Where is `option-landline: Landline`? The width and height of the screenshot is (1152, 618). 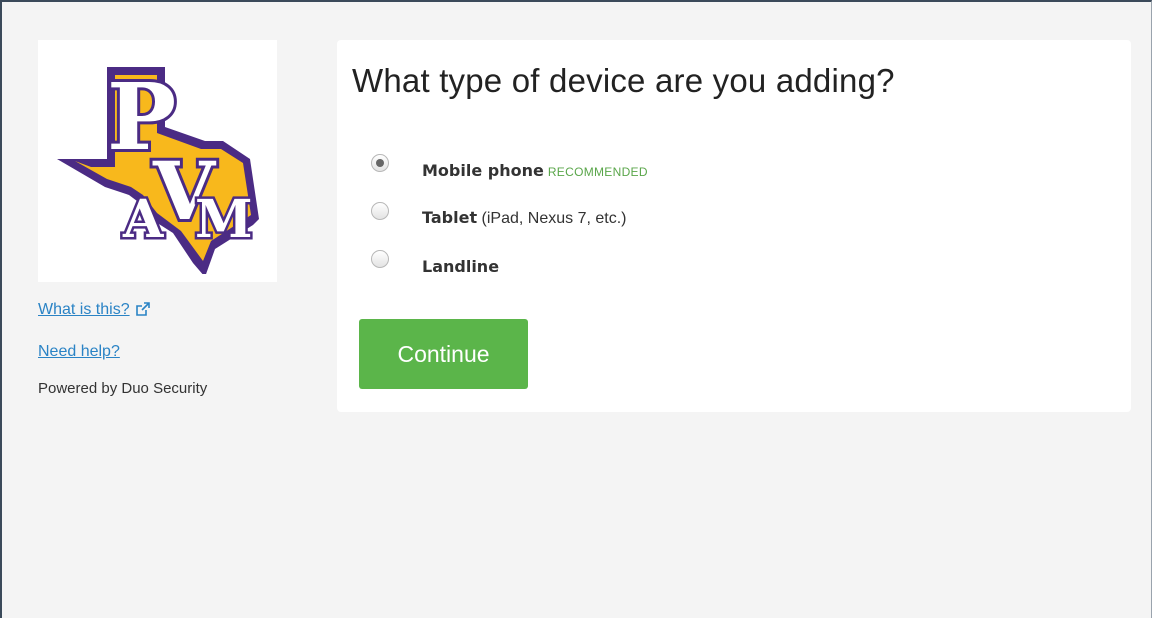 option-landline: Landline is located at coordinates (509, 266).